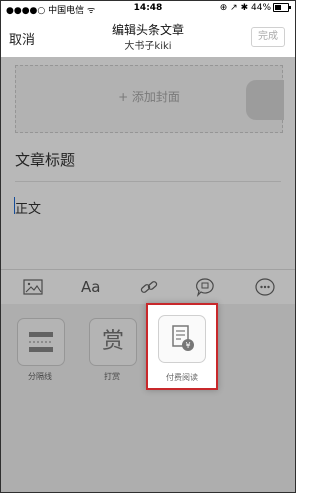 This screenshot has width=320, height=493. Describe the element at coordinates (245, 8) in the screenshot. I see `status-indicators: ⊕ ↗ ✱ 44%` at that location.